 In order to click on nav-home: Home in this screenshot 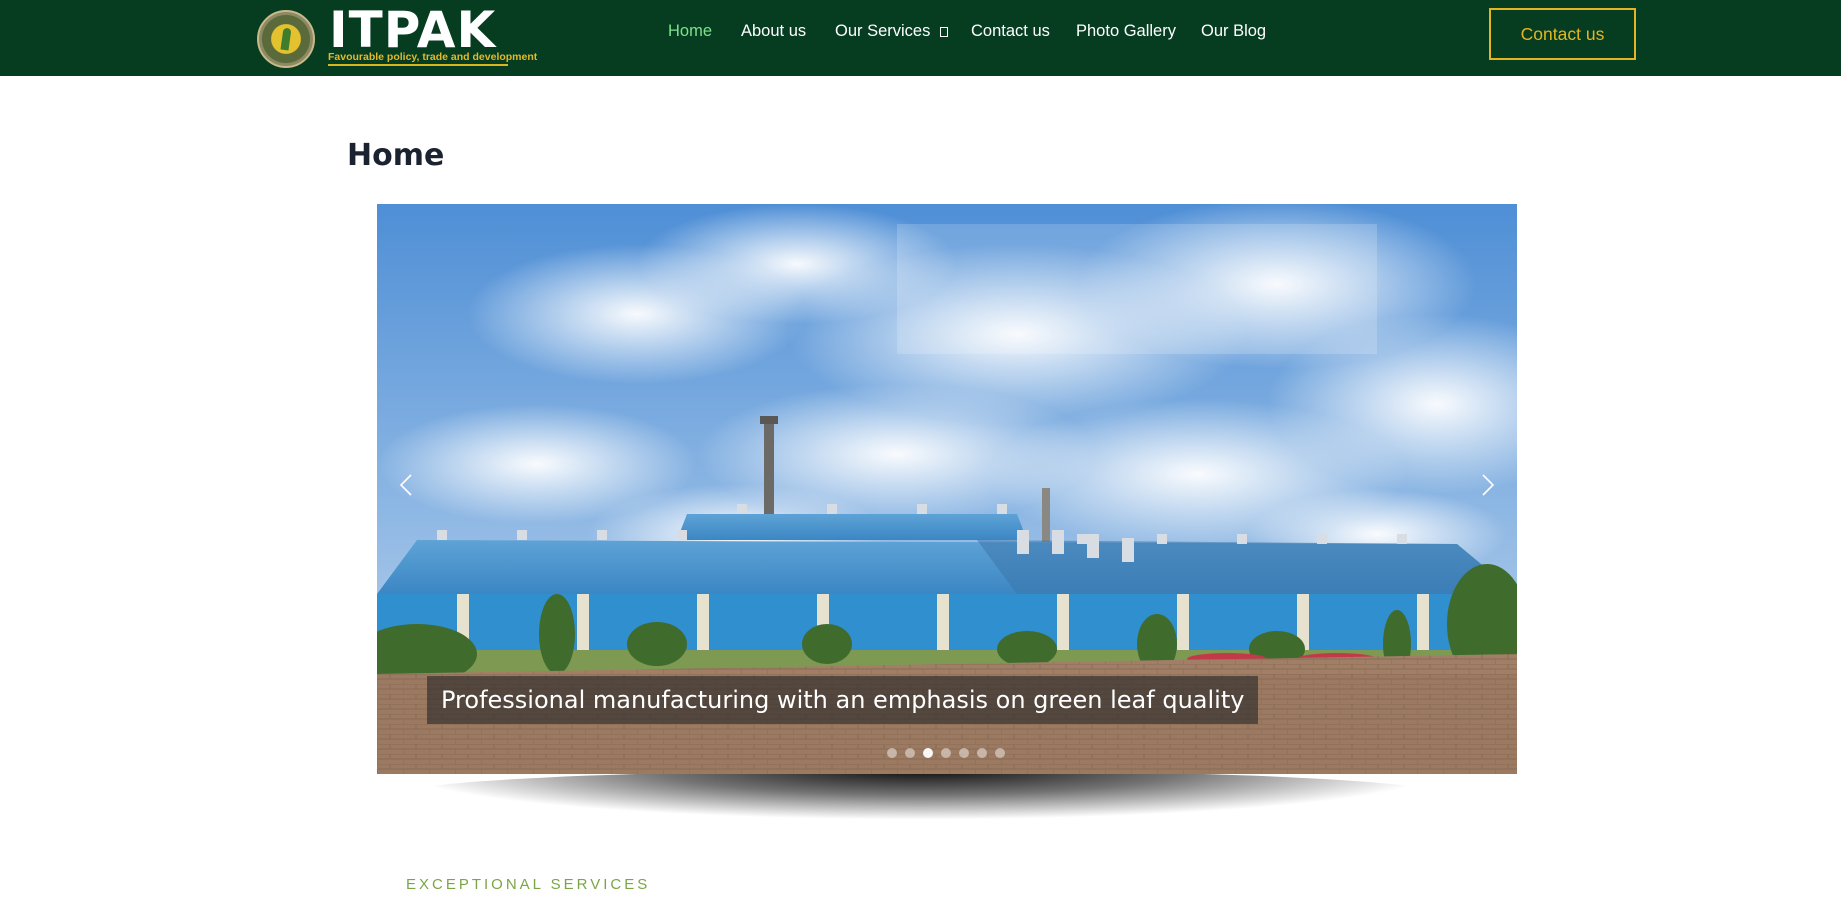, I will do `click(690, 34)`.